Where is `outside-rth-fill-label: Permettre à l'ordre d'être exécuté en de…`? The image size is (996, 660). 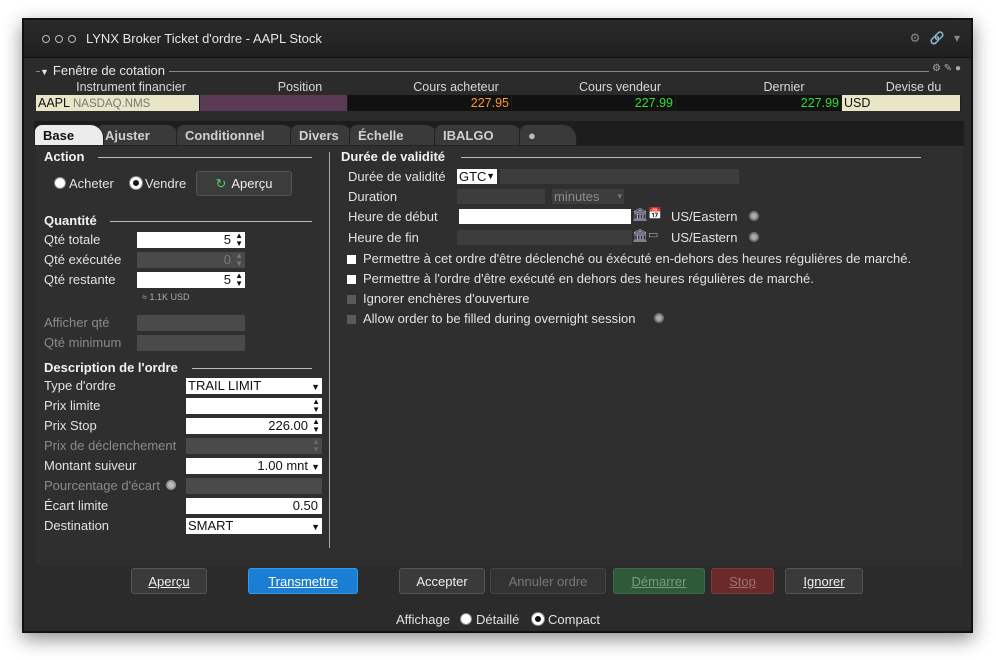
outside-rth-fill-label: Permettre à l'ordre d'être exécuté en de… is located at coordinates (588, 278).